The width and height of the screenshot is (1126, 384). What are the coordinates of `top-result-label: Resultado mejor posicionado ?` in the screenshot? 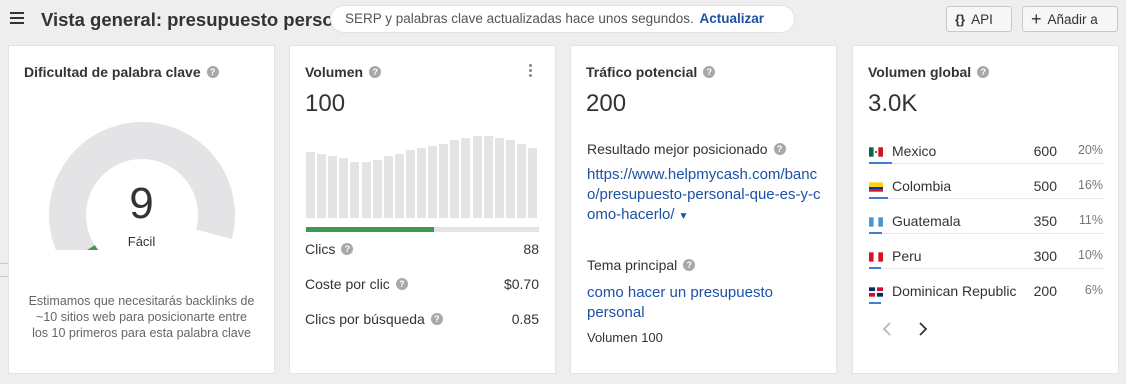 It's located at (686, 149).